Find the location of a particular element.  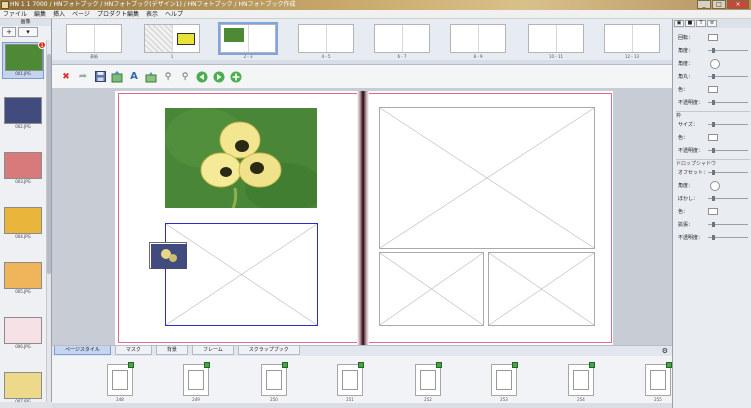

add-clip-icon is located at coordinates (151, 77).